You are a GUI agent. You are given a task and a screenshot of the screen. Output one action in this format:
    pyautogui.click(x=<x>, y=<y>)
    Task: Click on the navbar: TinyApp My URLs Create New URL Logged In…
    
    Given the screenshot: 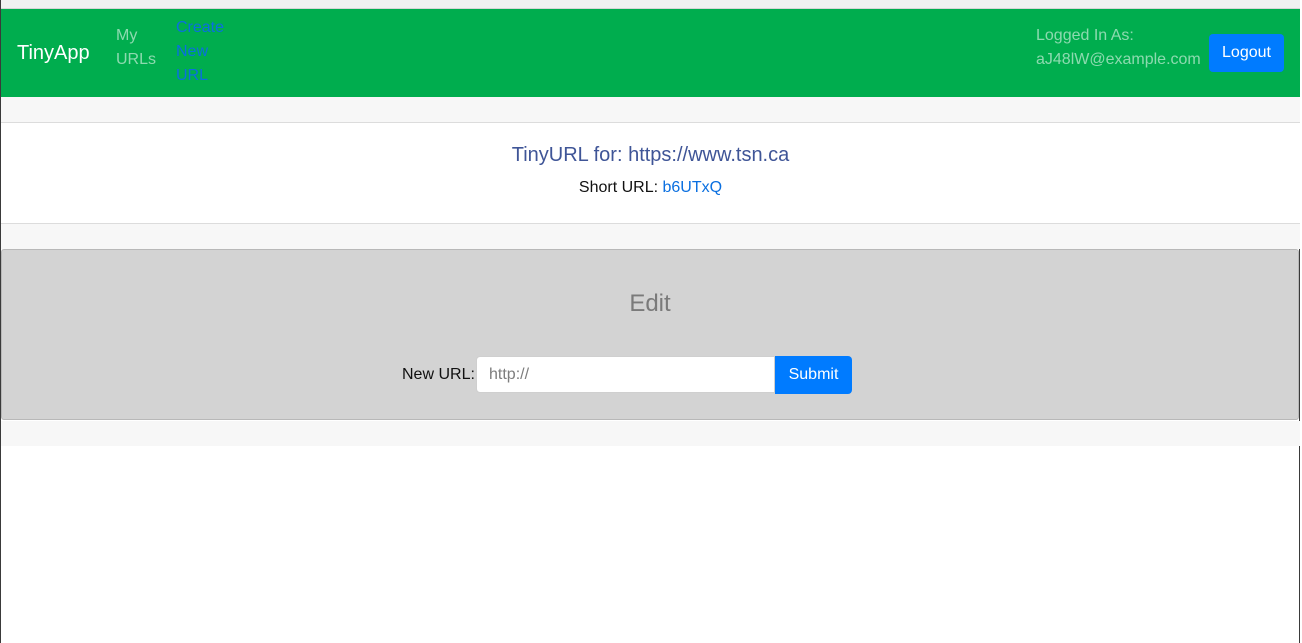 What is the action you would take?
    pyautogui.click(x=650, y=53)
    